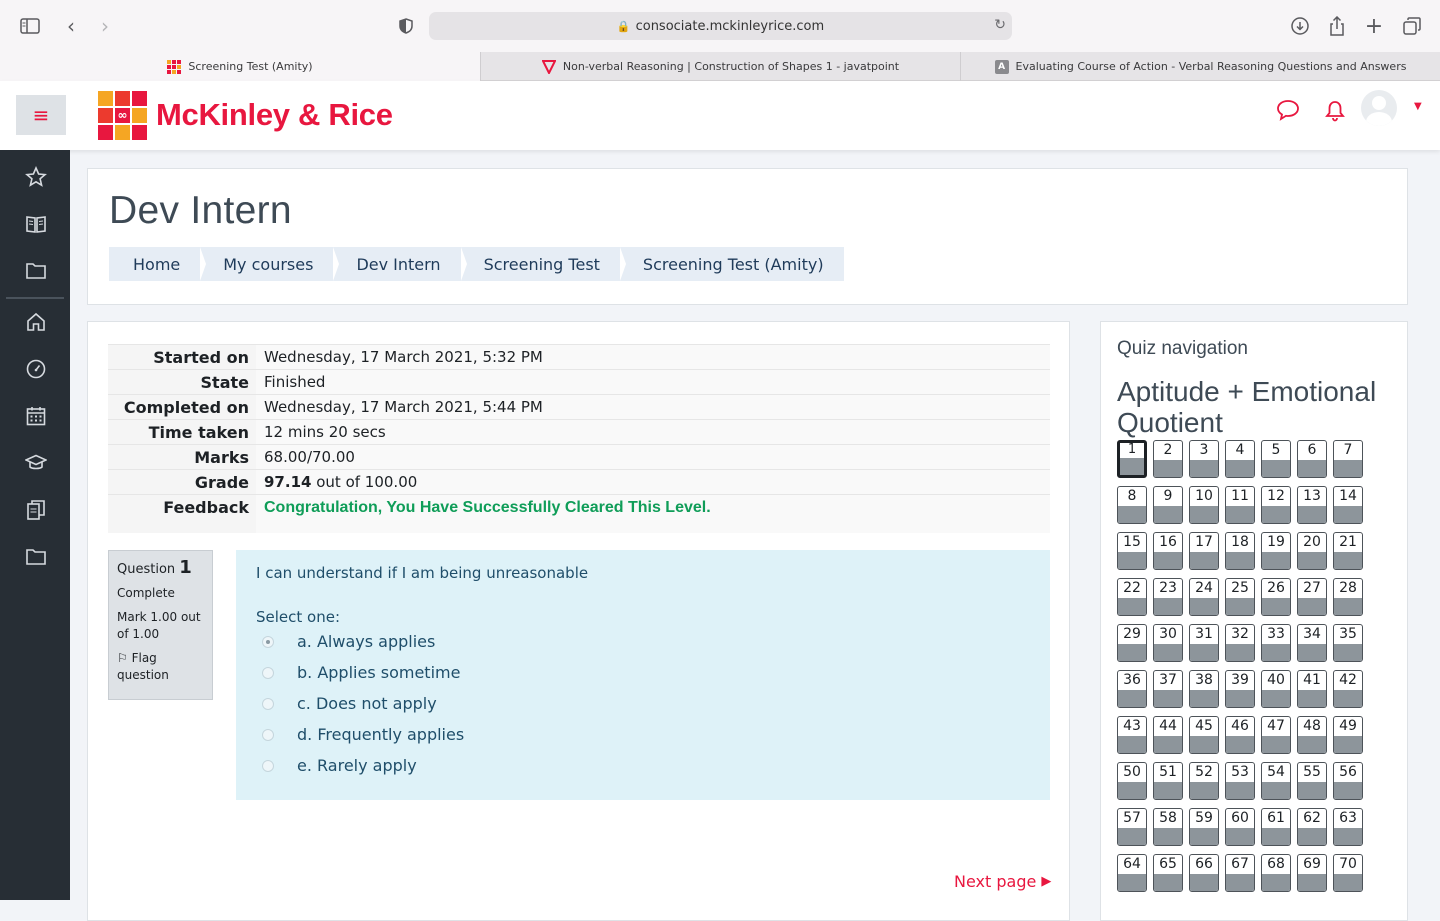  I want to click on quiz-nav-button-20: 20, so click(1312, 551).